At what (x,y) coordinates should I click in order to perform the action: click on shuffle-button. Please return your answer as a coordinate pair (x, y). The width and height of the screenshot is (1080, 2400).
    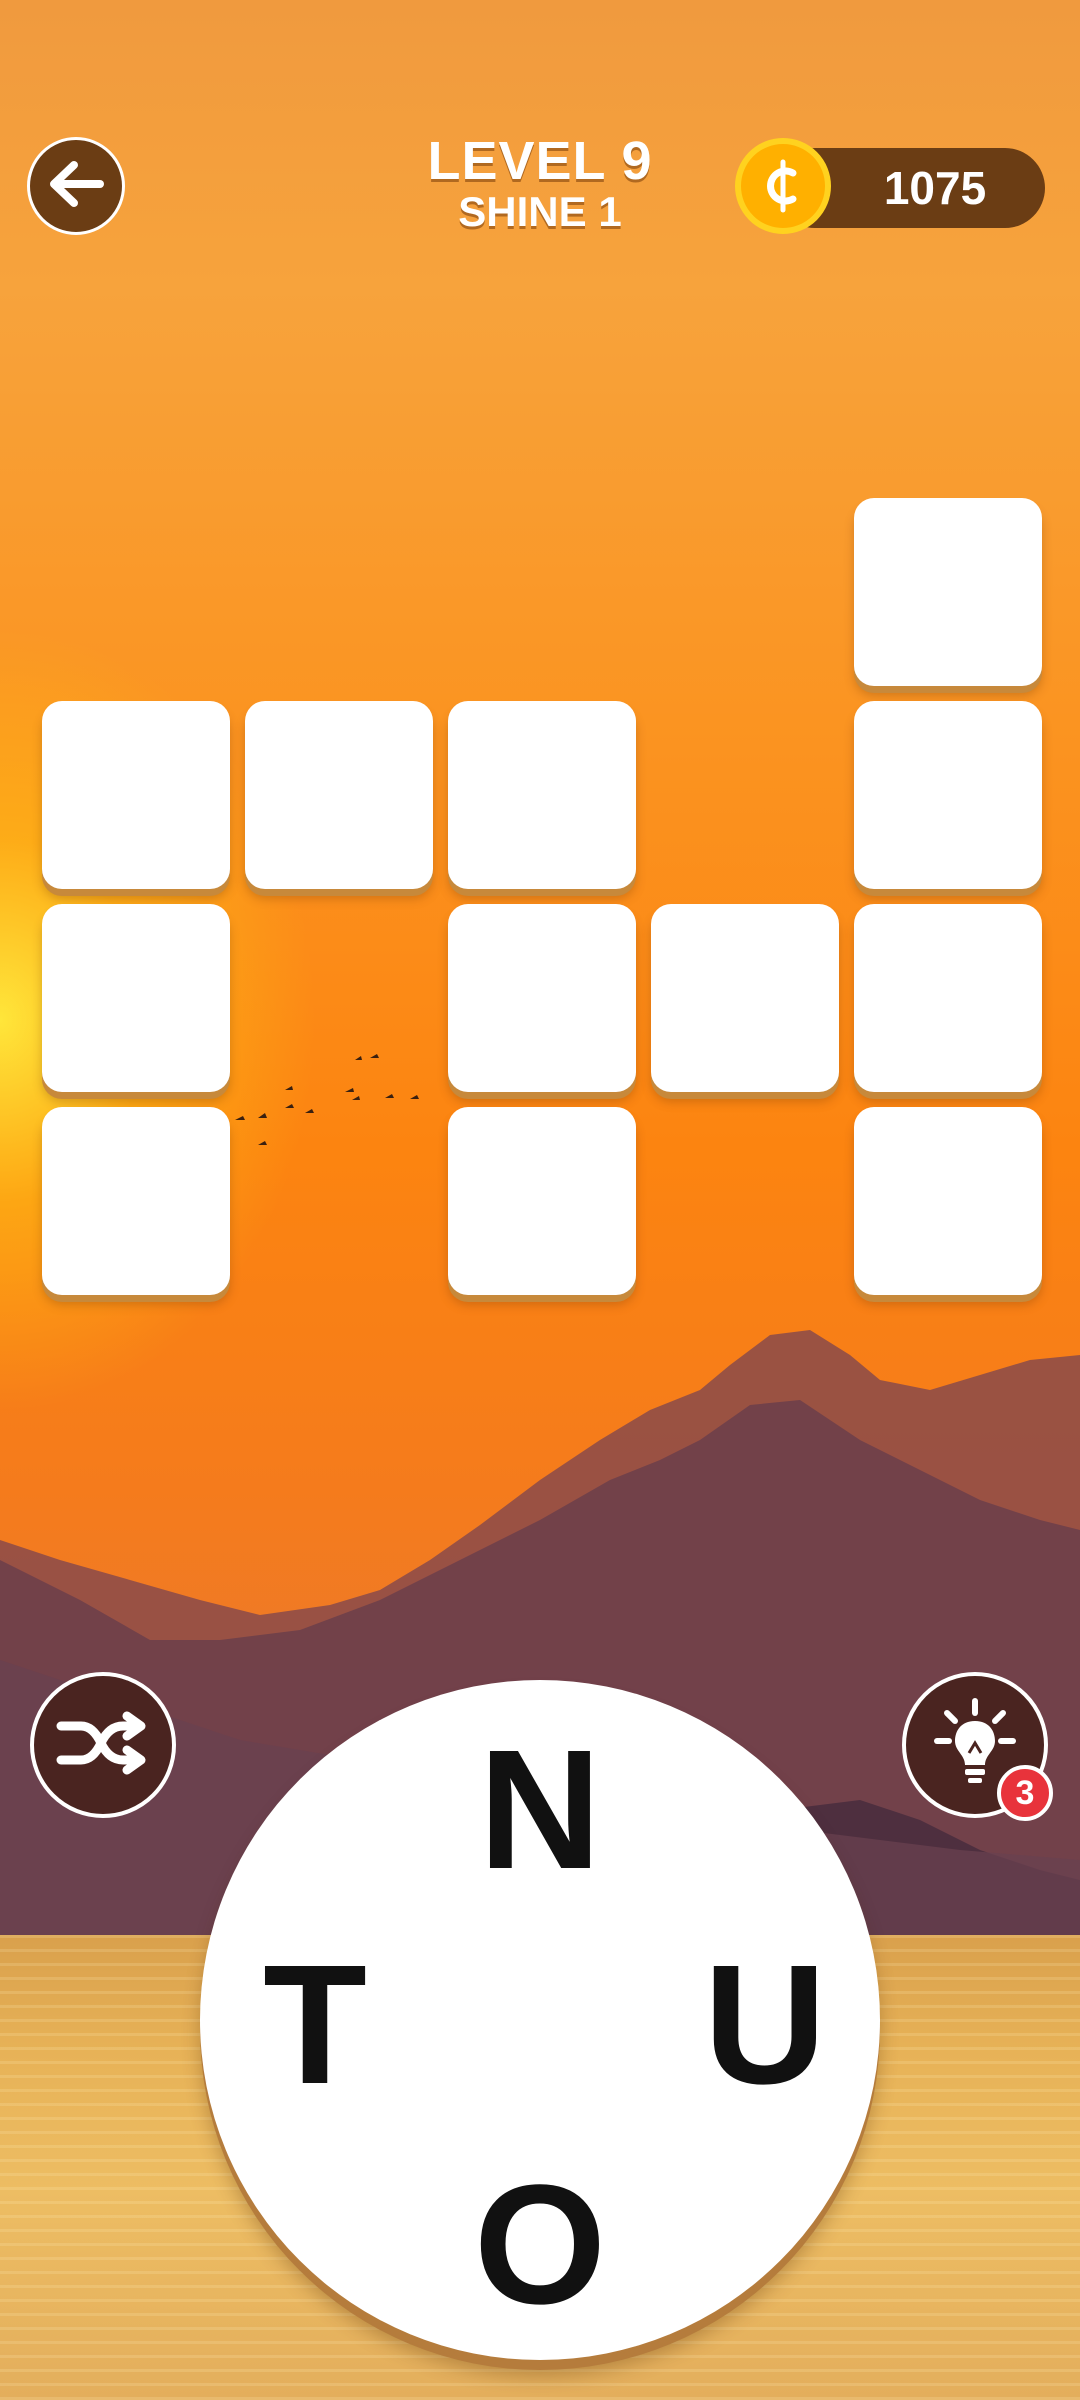
    Looking at the image, I should click on (103, 1745).